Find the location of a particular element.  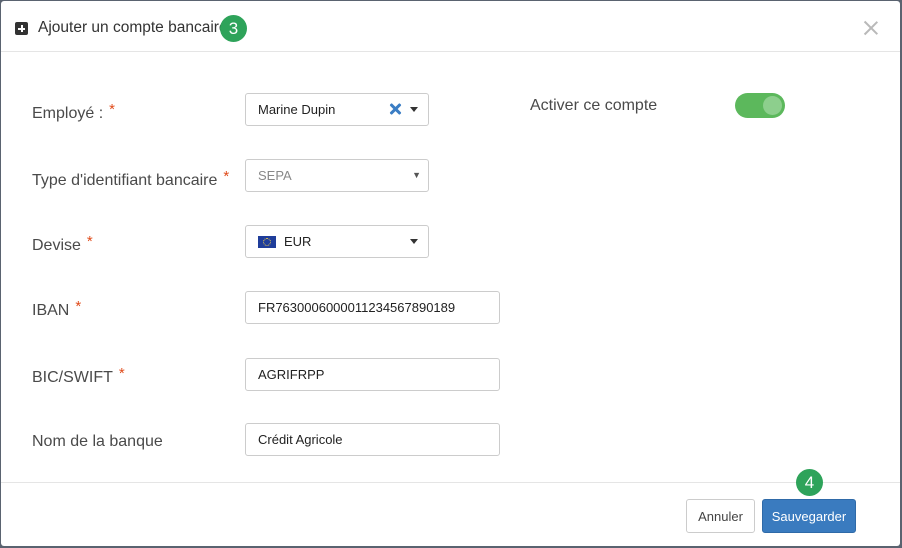

bank-name-label: Nom de la banque is located at coordinates (97, 441).